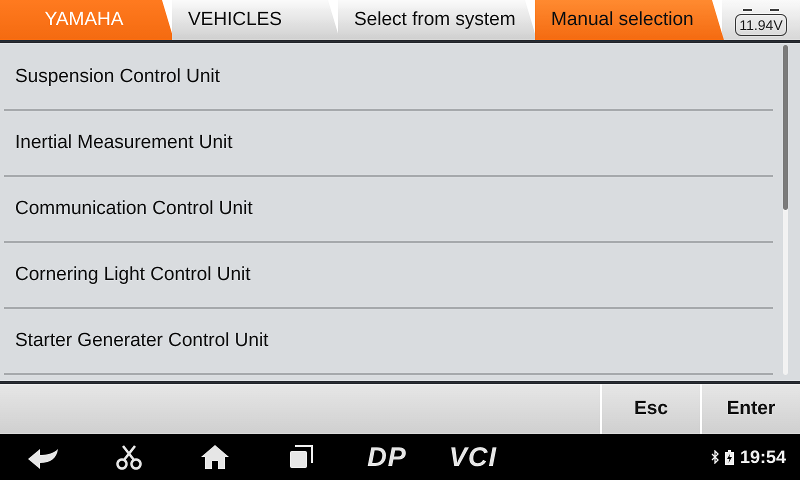 The image size is (800, 480). Describe the element at coordinates (129, 457) in the screenshot. I see `scissors-icon` at that location.